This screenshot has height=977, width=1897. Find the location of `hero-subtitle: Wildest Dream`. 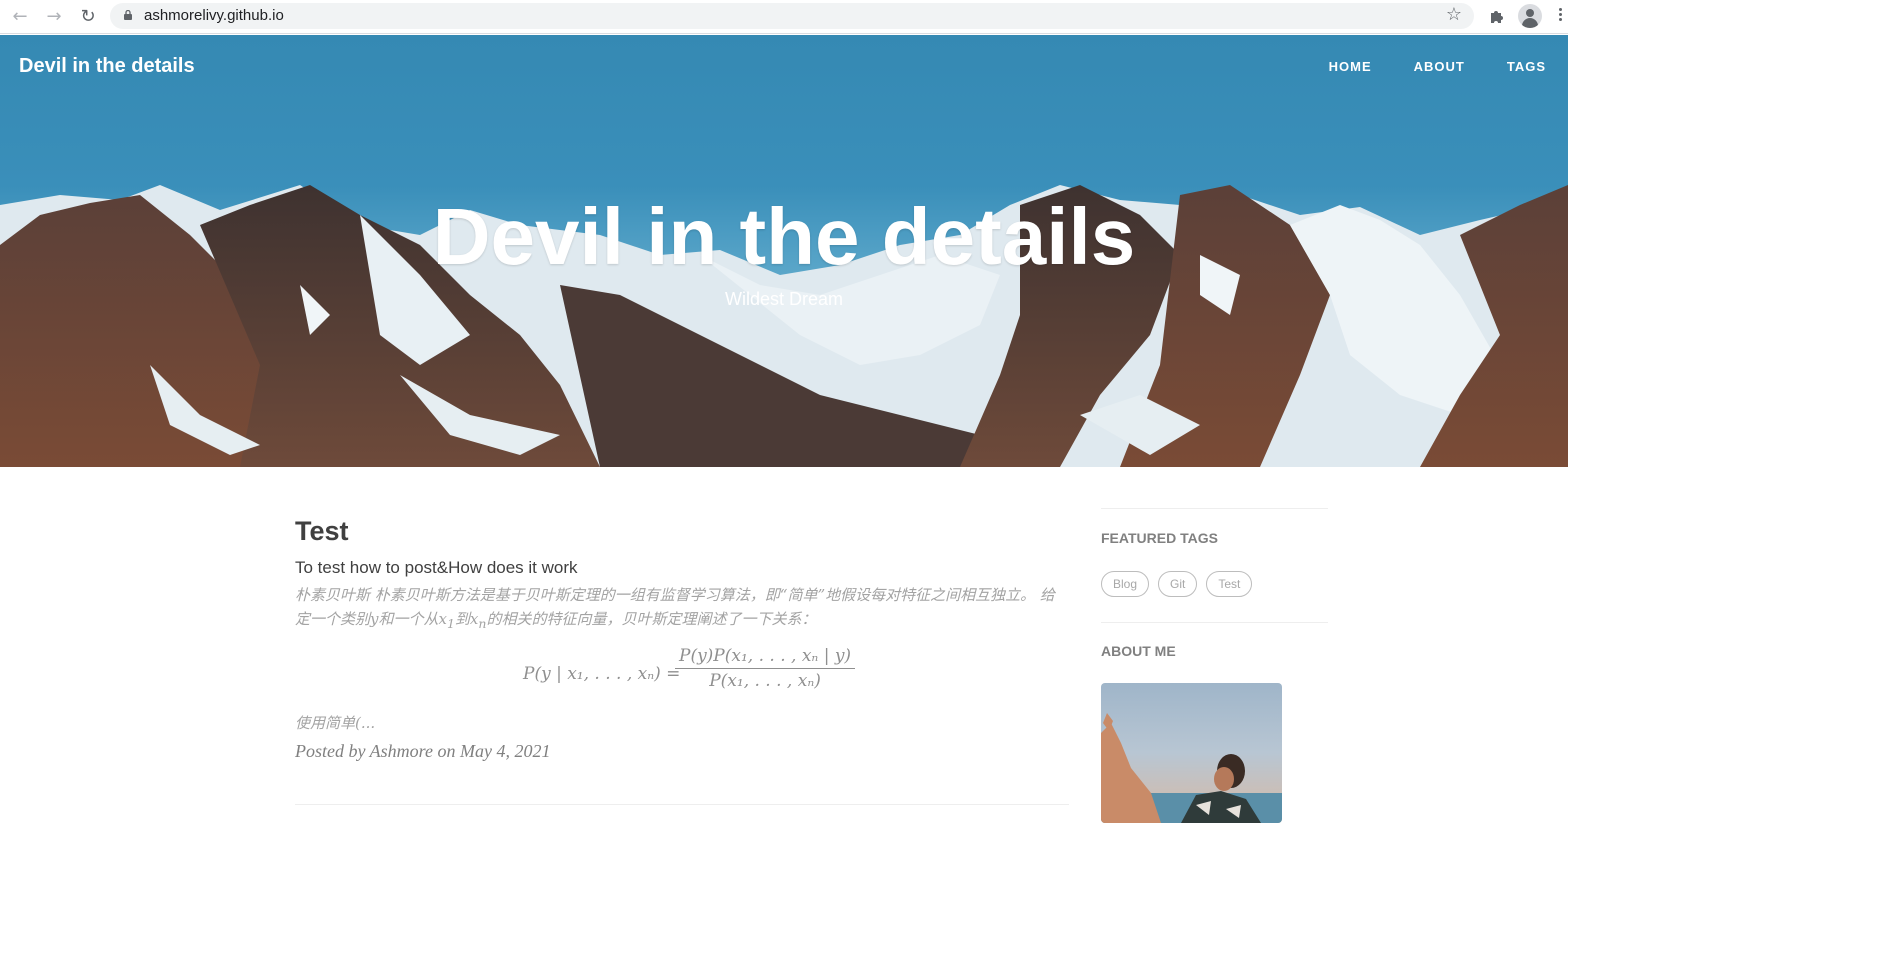

hero-subtitle: Wildest Dream is located at coordinates (784, 299).